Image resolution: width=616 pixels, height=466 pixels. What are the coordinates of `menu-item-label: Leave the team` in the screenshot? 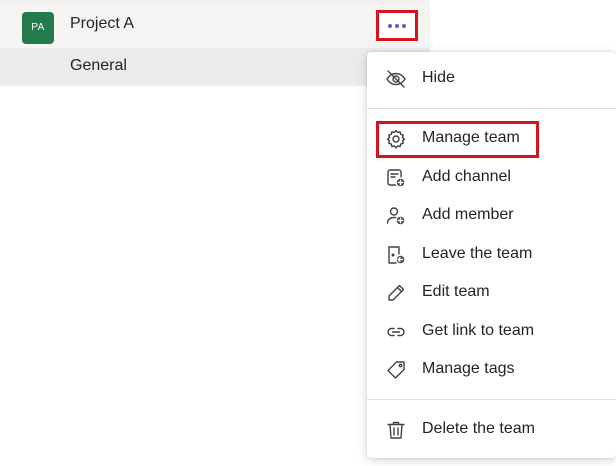 It's located at (477, 253).